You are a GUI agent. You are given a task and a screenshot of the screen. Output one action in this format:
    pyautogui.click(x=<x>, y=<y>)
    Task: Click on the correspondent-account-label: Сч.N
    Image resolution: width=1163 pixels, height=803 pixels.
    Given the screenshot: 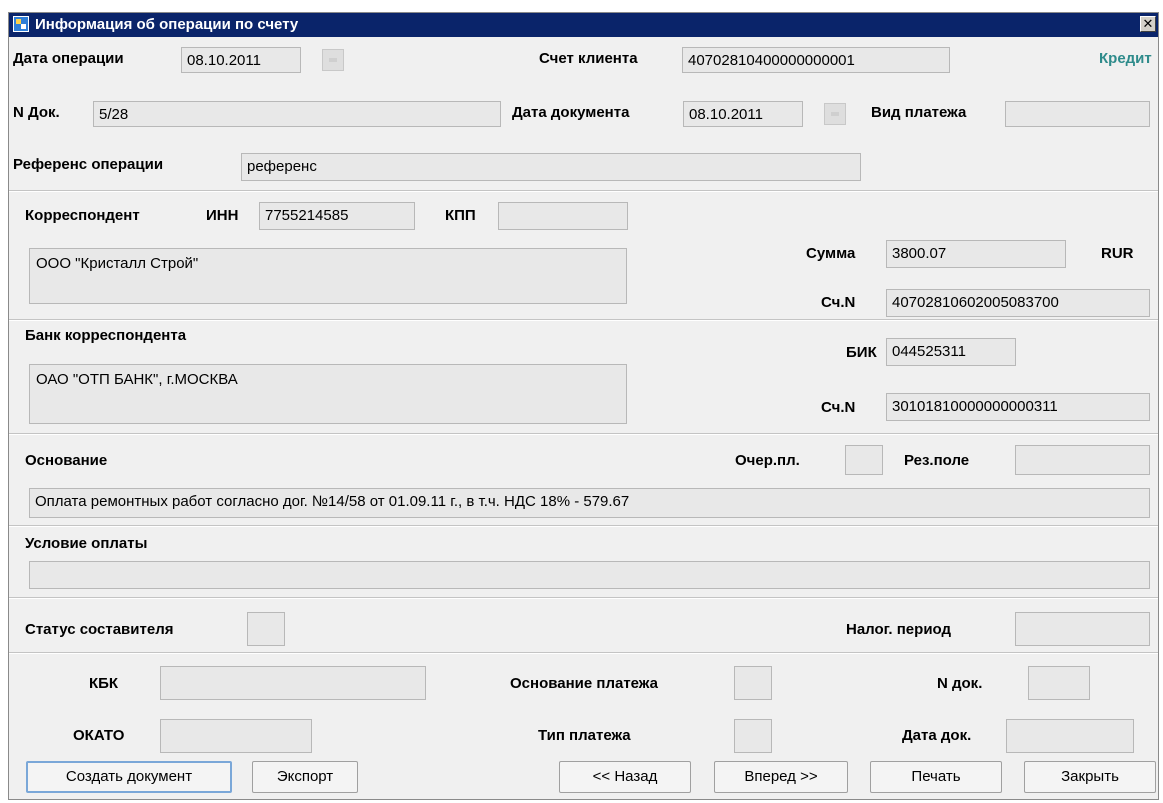 What is the action you would take?
    pyautogui.click(x=838, y=302)
    